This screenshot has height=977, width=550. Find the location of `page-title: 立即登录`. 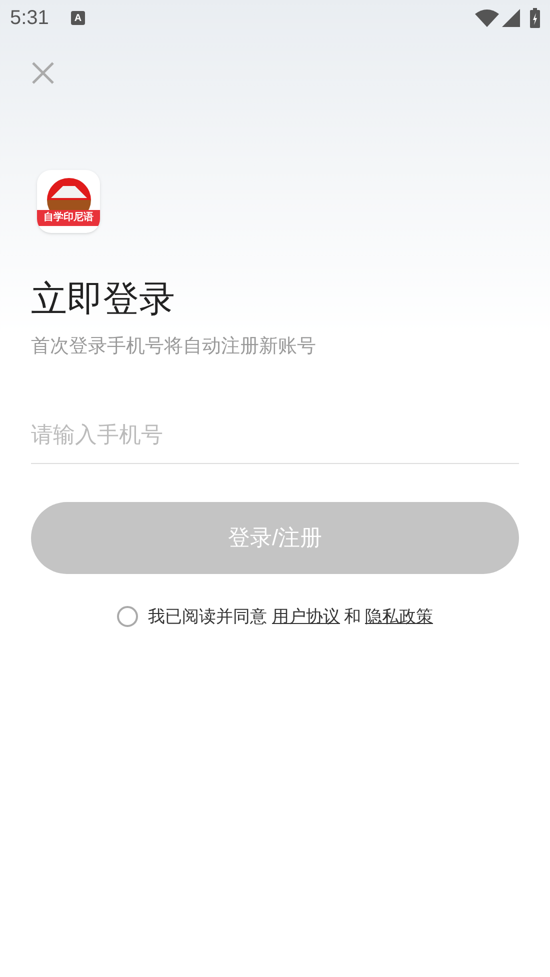

page-title: 立即登录 is located at coordinates (103, 299).